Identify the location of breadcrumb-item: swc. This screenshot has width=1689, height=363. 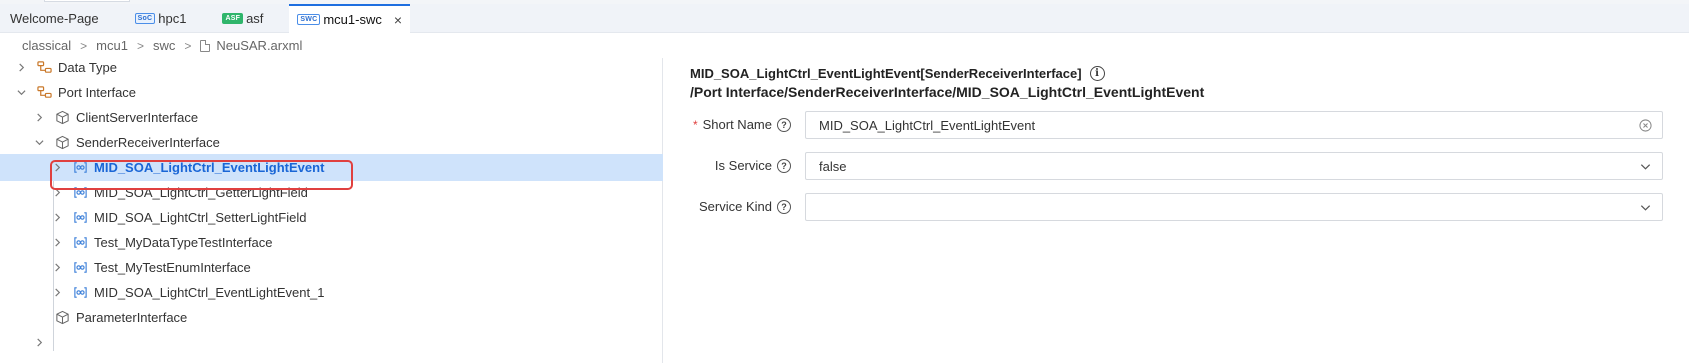
(164, 45).